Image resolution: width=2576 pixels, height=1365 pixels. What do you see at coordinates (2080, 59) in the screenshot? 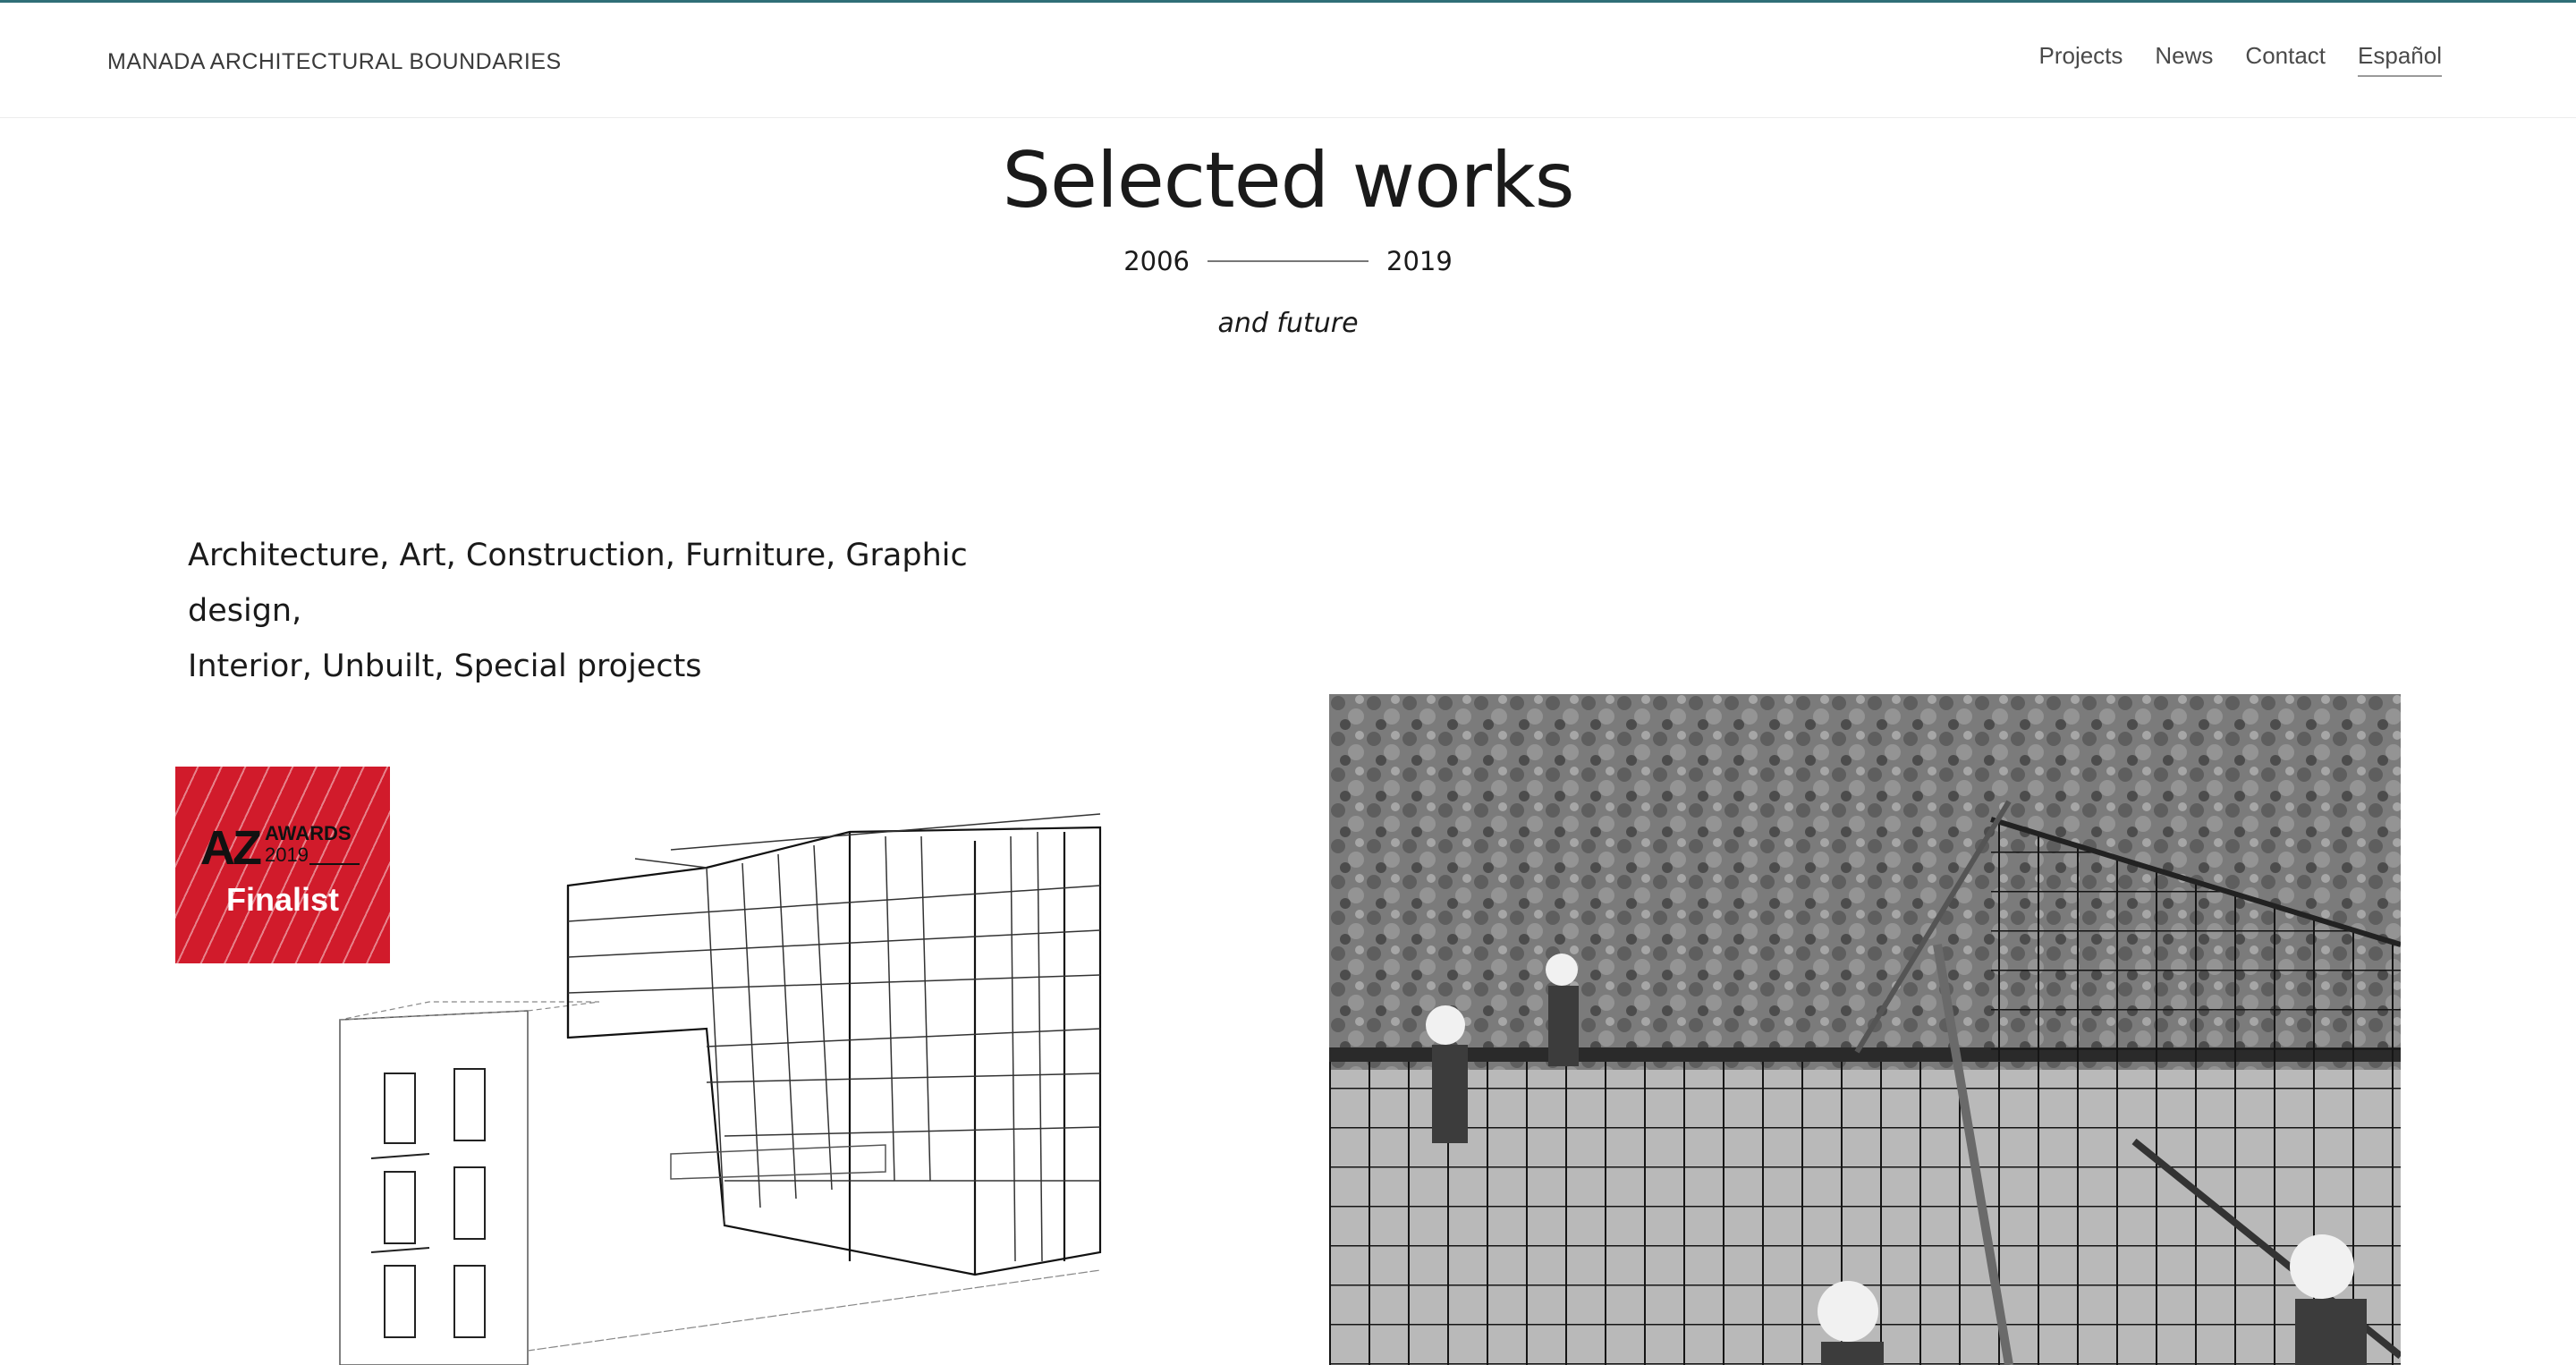
I see `nav-projects: Projects` at bounding box center [2080, 59].